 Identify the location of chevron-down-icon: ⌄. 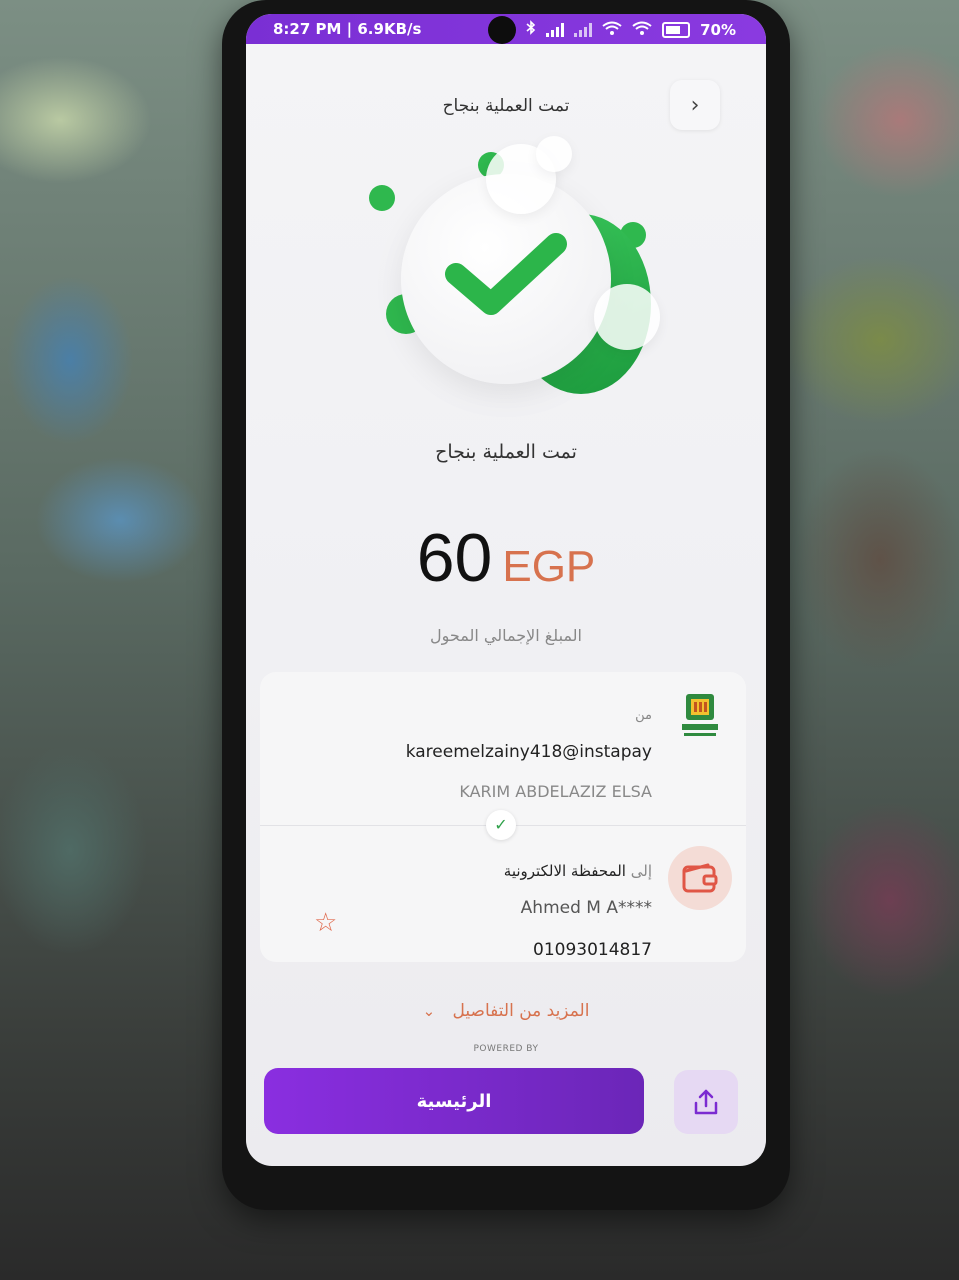
(429, 1011).